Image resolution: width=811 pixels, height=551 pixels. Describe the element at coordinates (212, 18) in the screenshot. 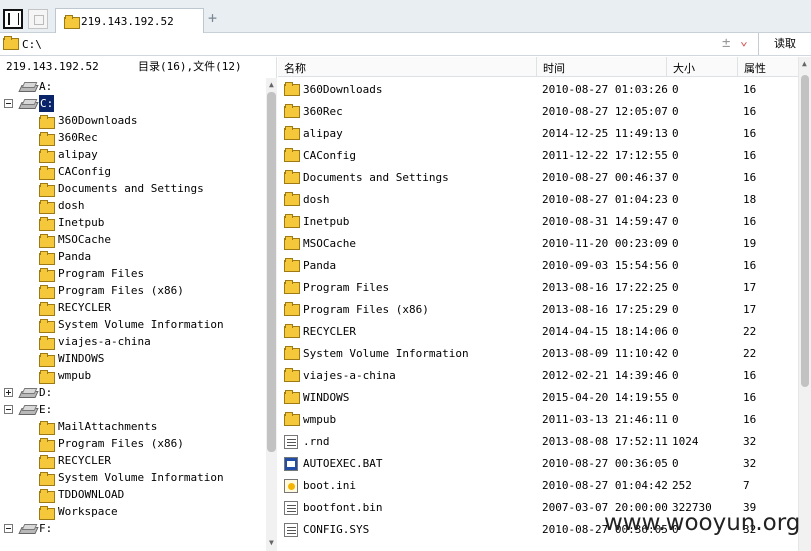

I see `add-tab-button: +` at that location.